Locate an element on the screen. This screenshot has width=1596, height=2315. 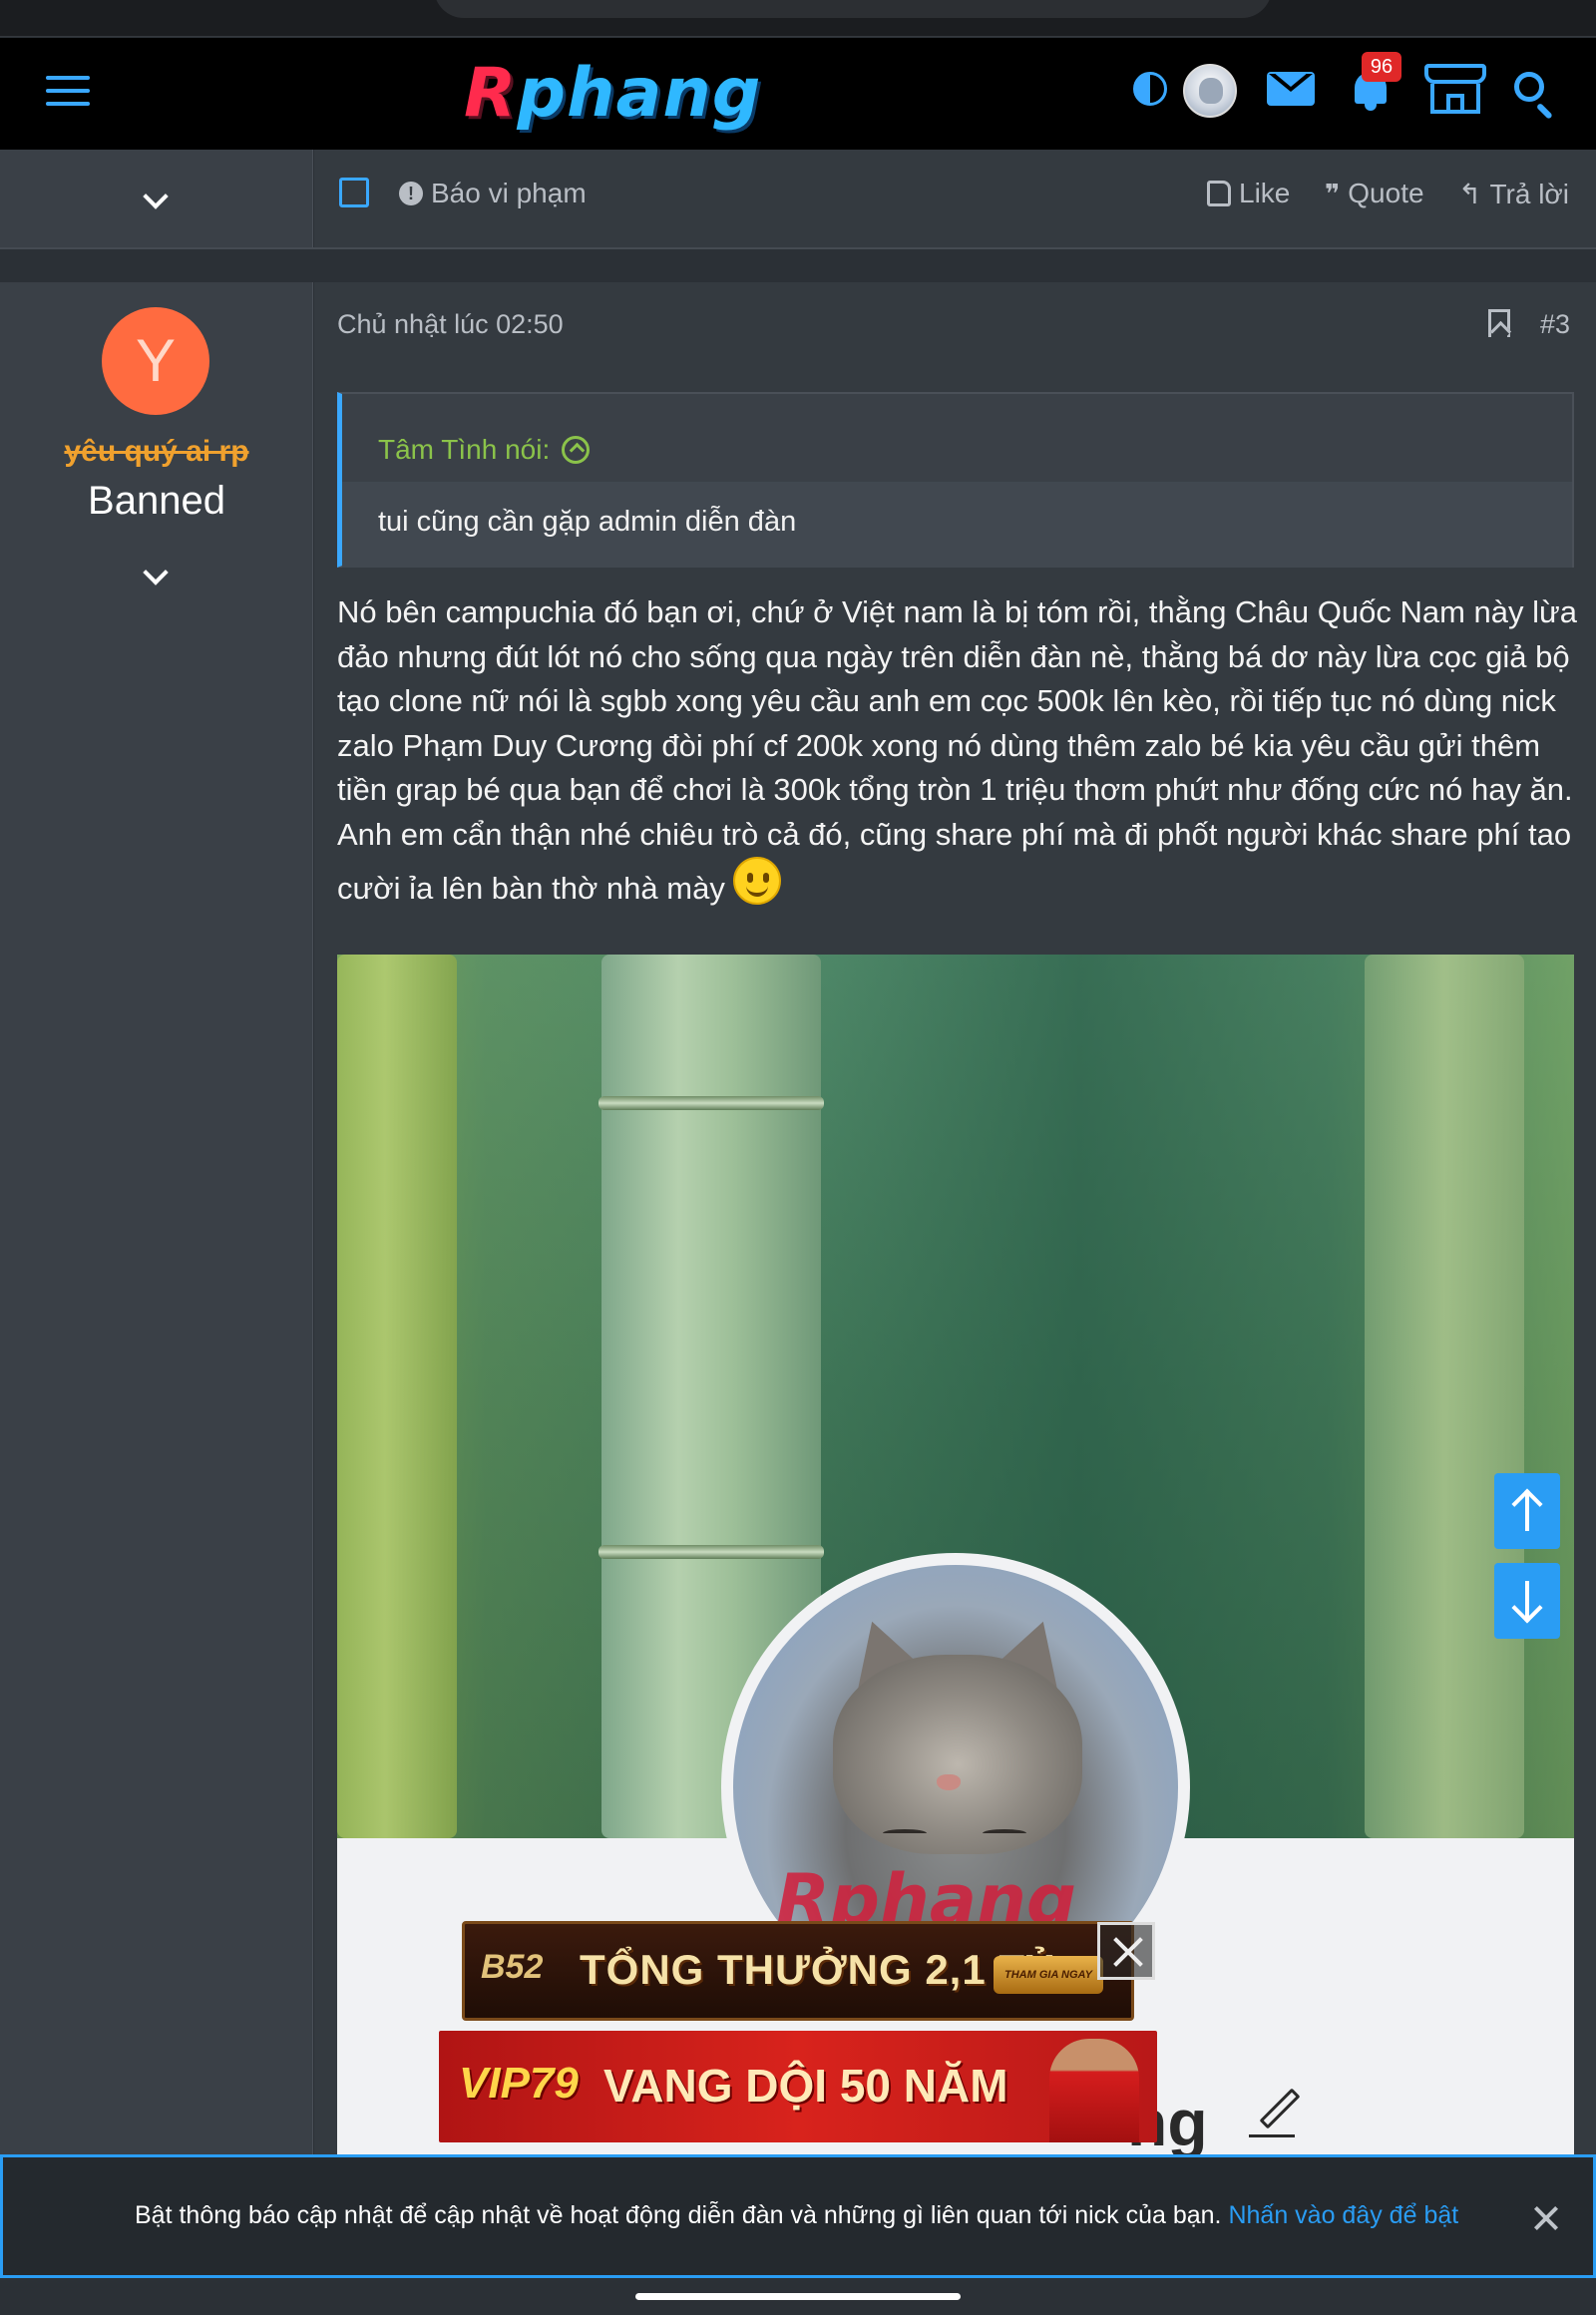
browser-status-strip is located at coordinates (798, 19).